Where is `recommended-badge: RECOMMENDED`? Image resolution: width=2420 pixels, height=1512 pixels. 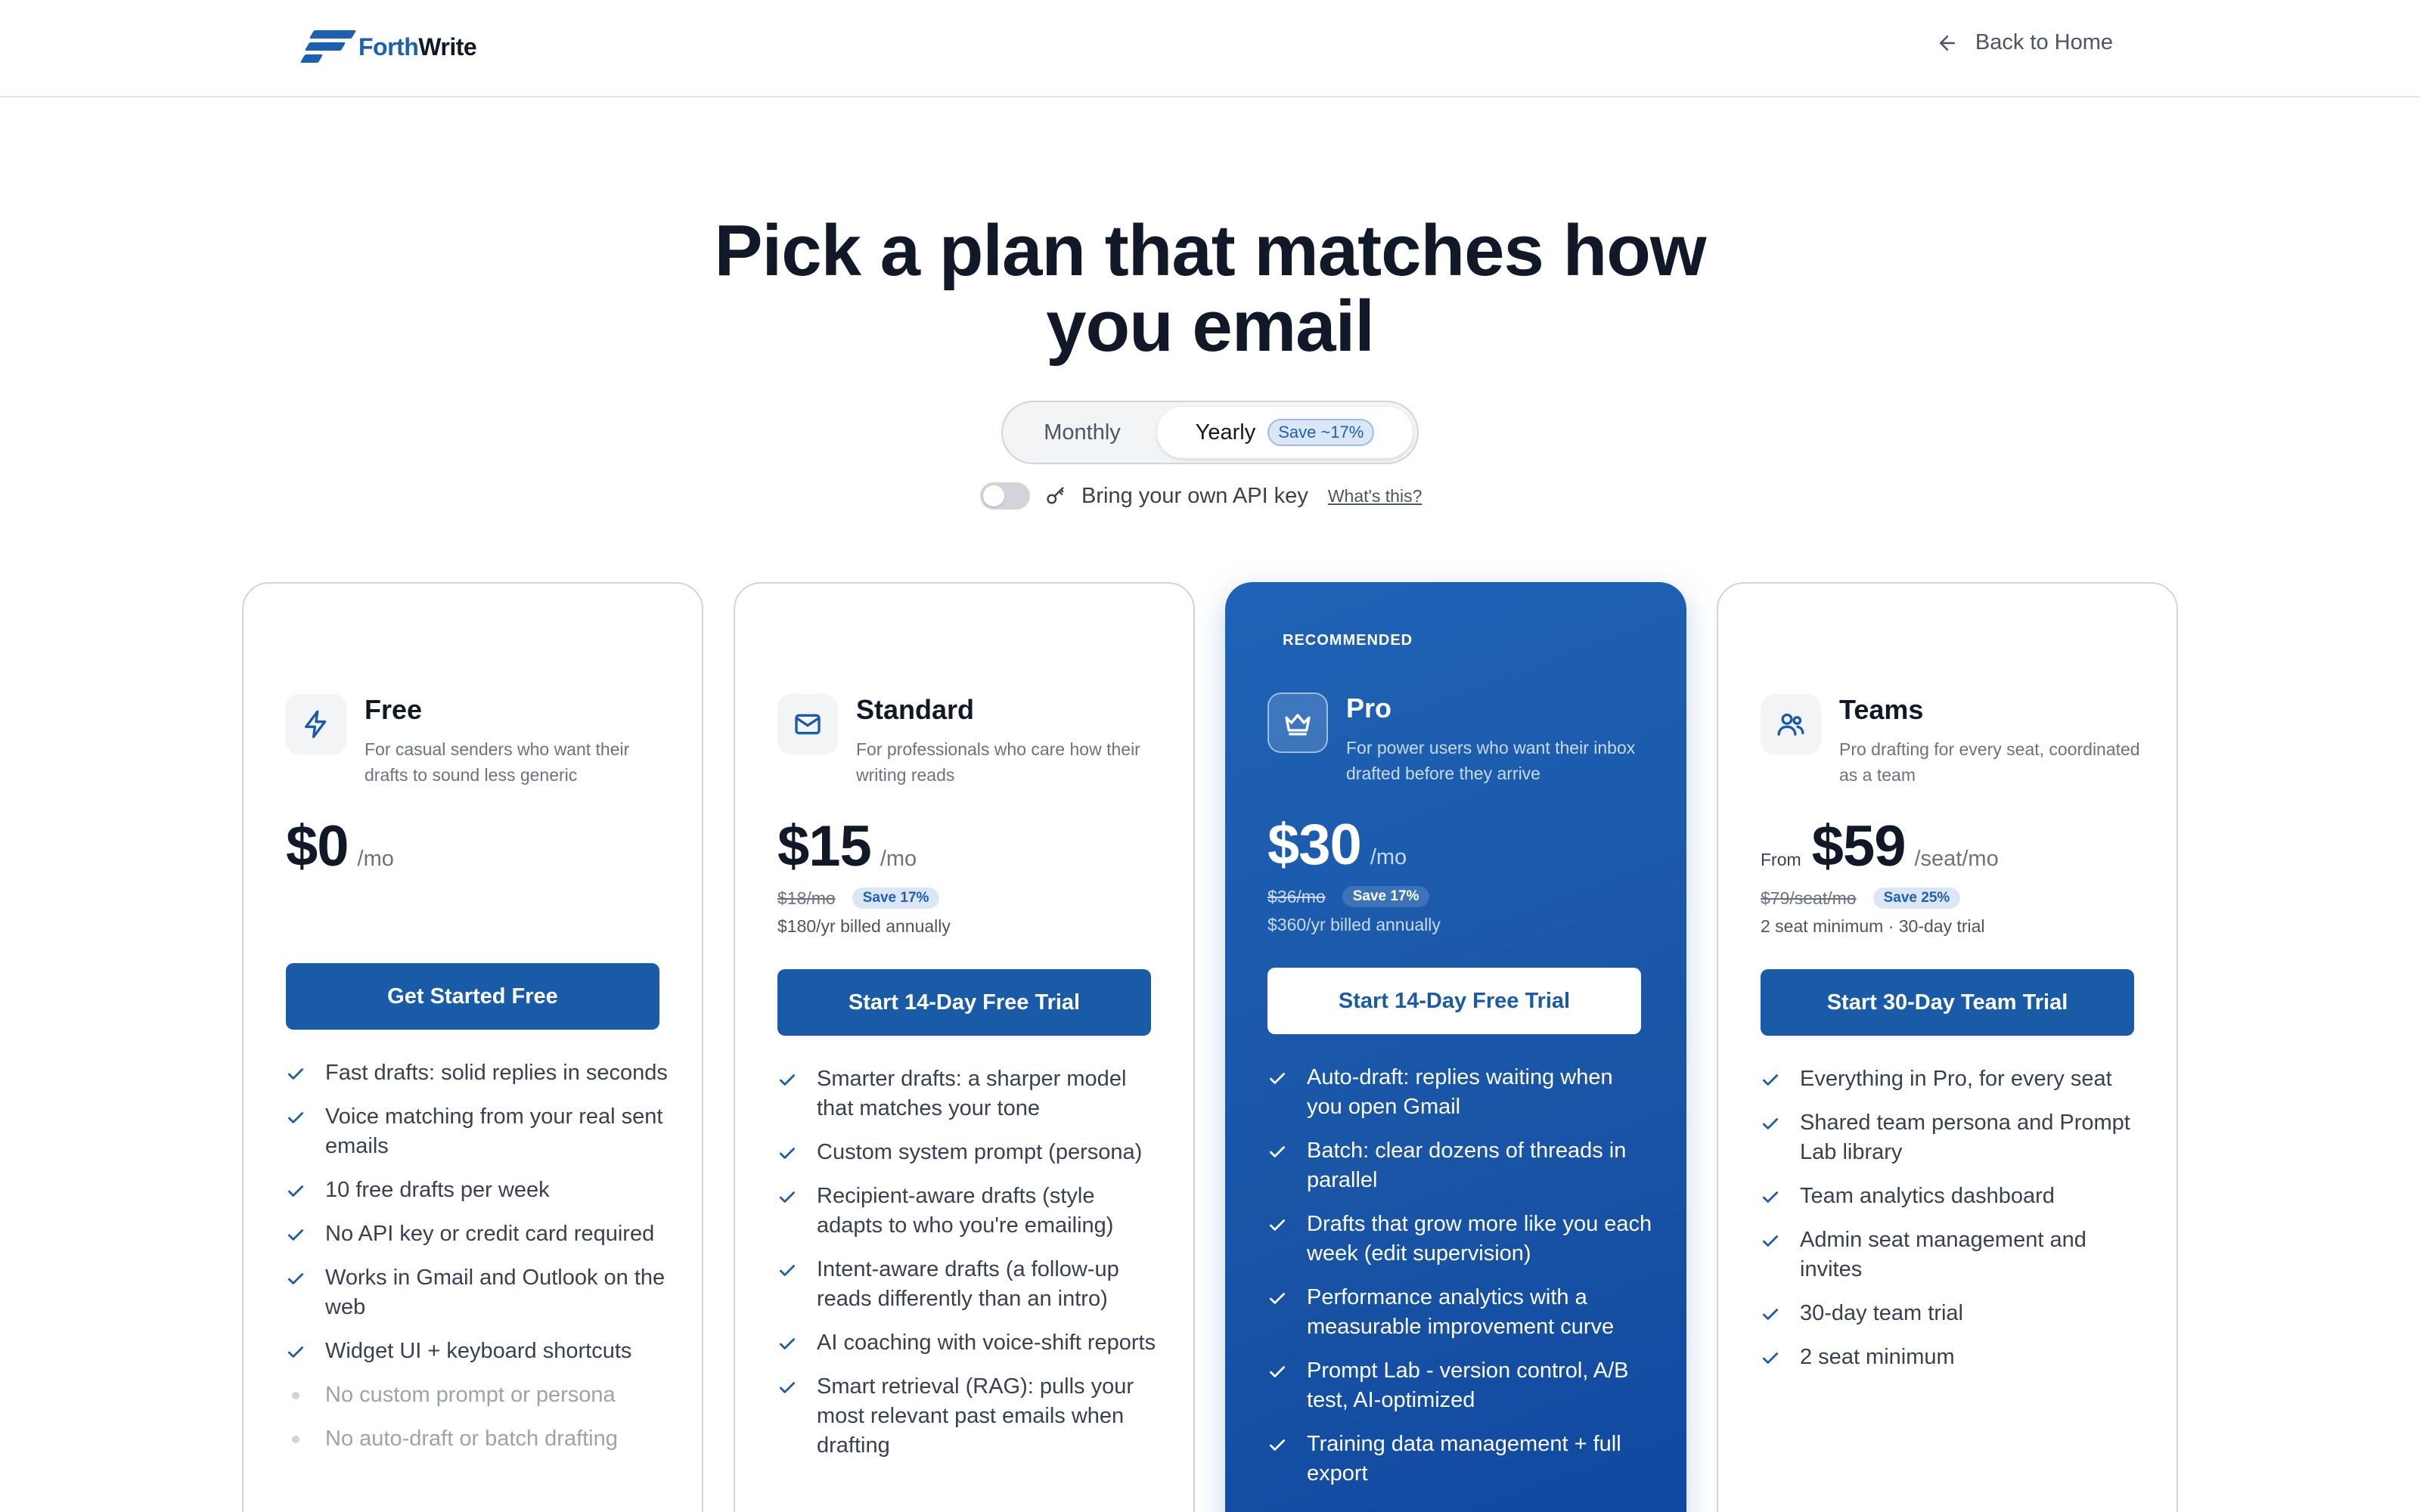
recommended-badge: RECOMMENDED is located at coordinates (1348, 640).